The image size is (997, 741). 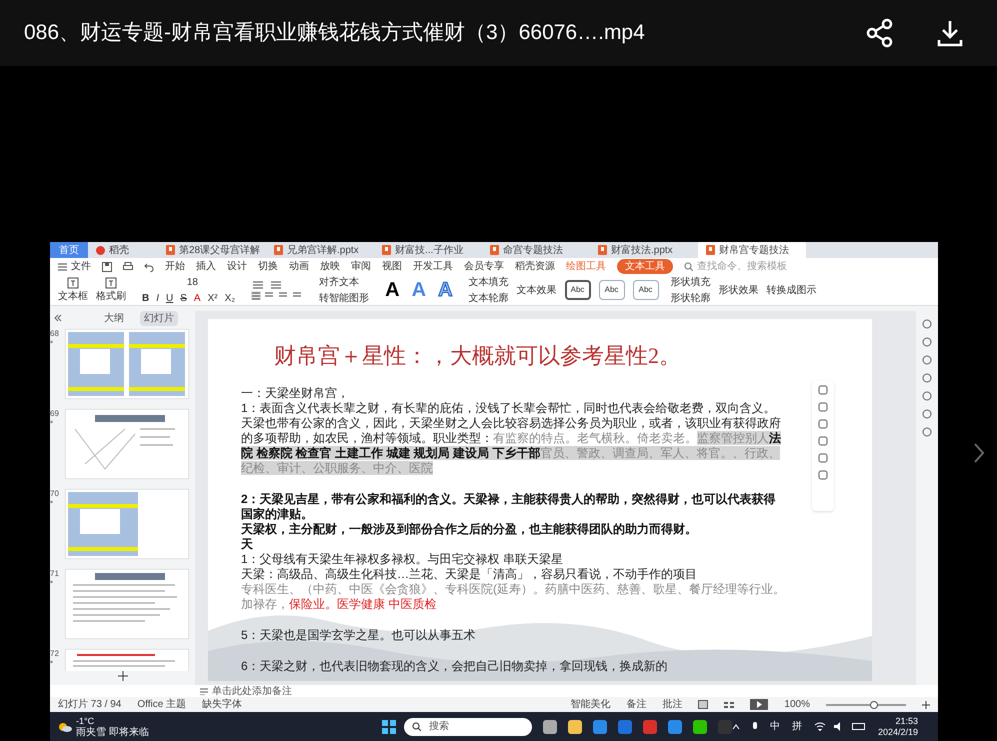 What do you see at coordinates (859, 726) in the screenshot?
I see `battery-icon` at bounding box center [859, 726].